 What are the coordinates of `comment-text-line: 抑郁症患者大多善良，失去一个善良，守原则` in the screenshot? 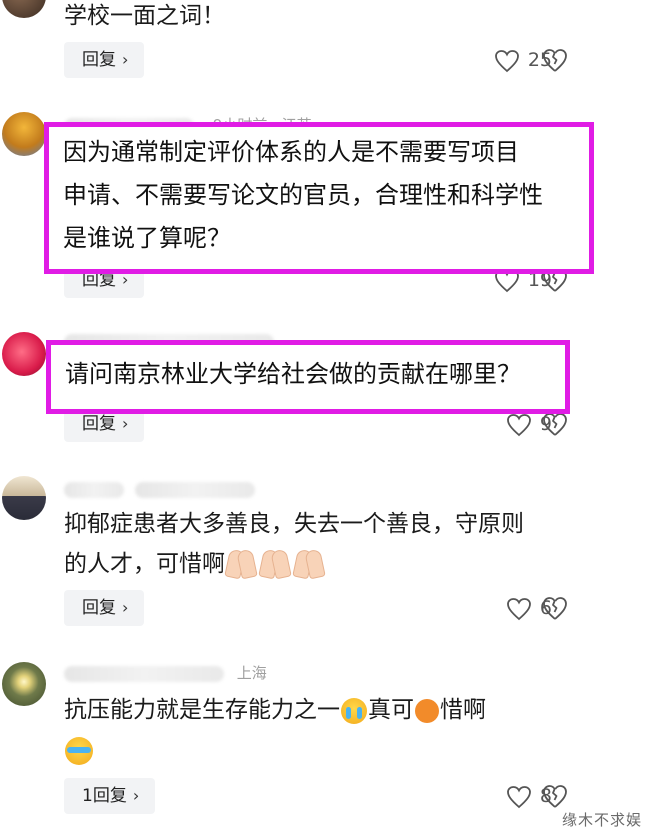 It's located at (294, 524).